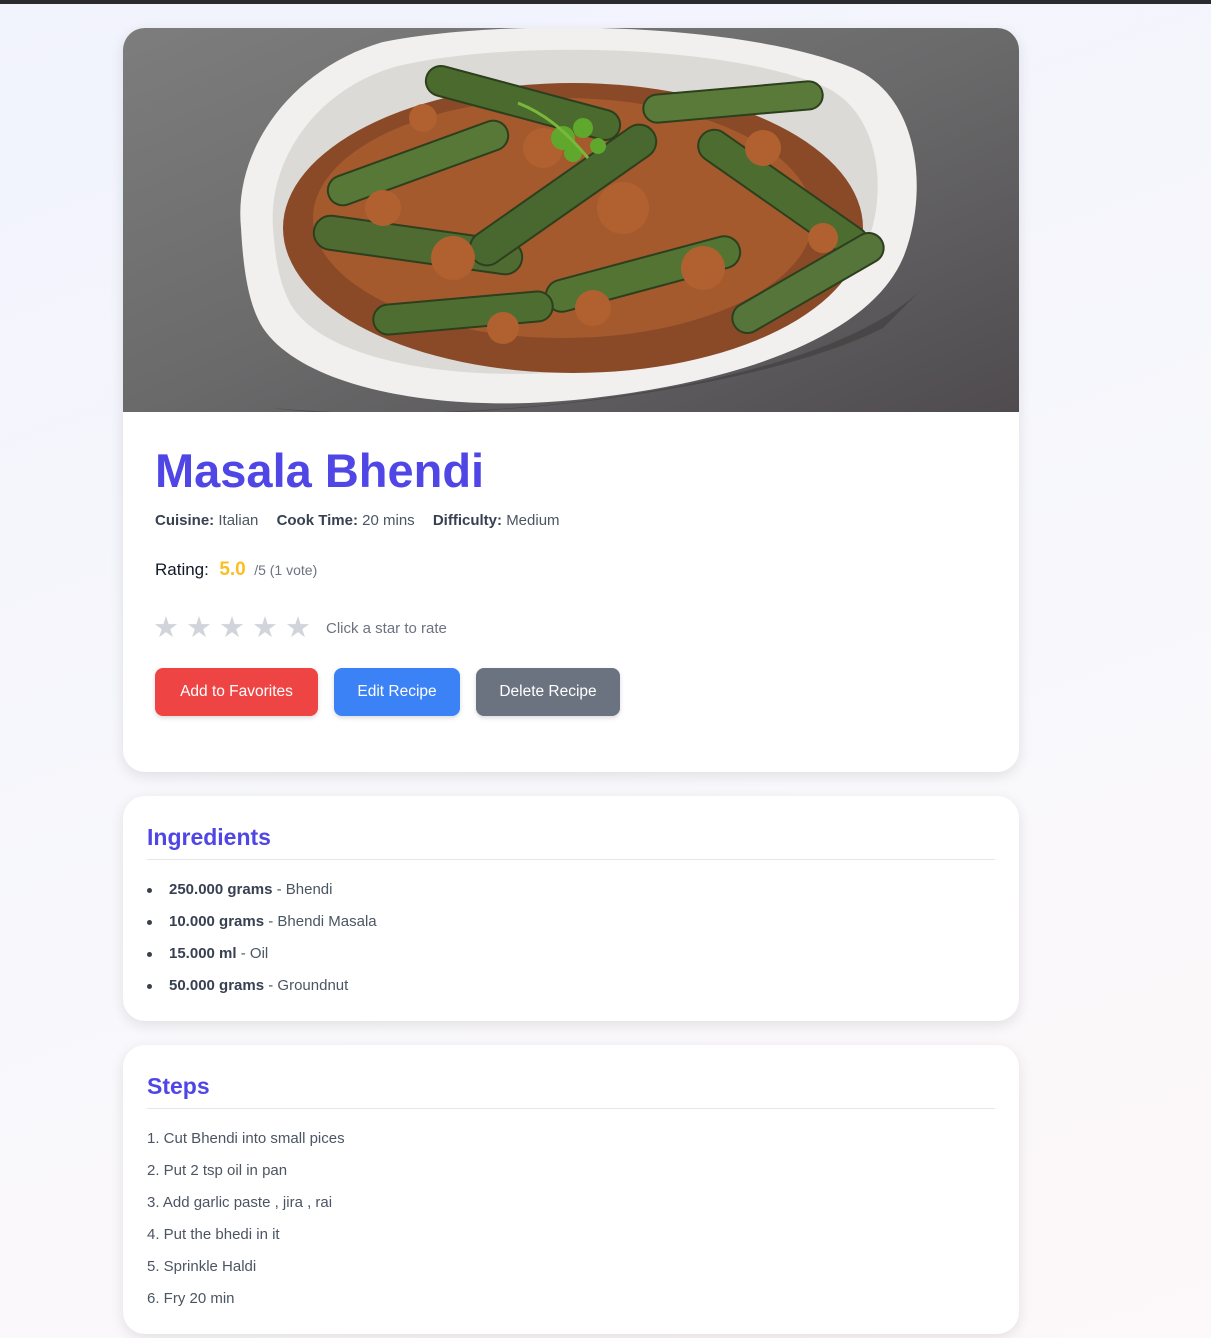 The width and height of the screenshot is (1211, 1338). Describe the element at coordinates (232, 569) in the screenshot. I see `rating-score: 5.0` at that location.